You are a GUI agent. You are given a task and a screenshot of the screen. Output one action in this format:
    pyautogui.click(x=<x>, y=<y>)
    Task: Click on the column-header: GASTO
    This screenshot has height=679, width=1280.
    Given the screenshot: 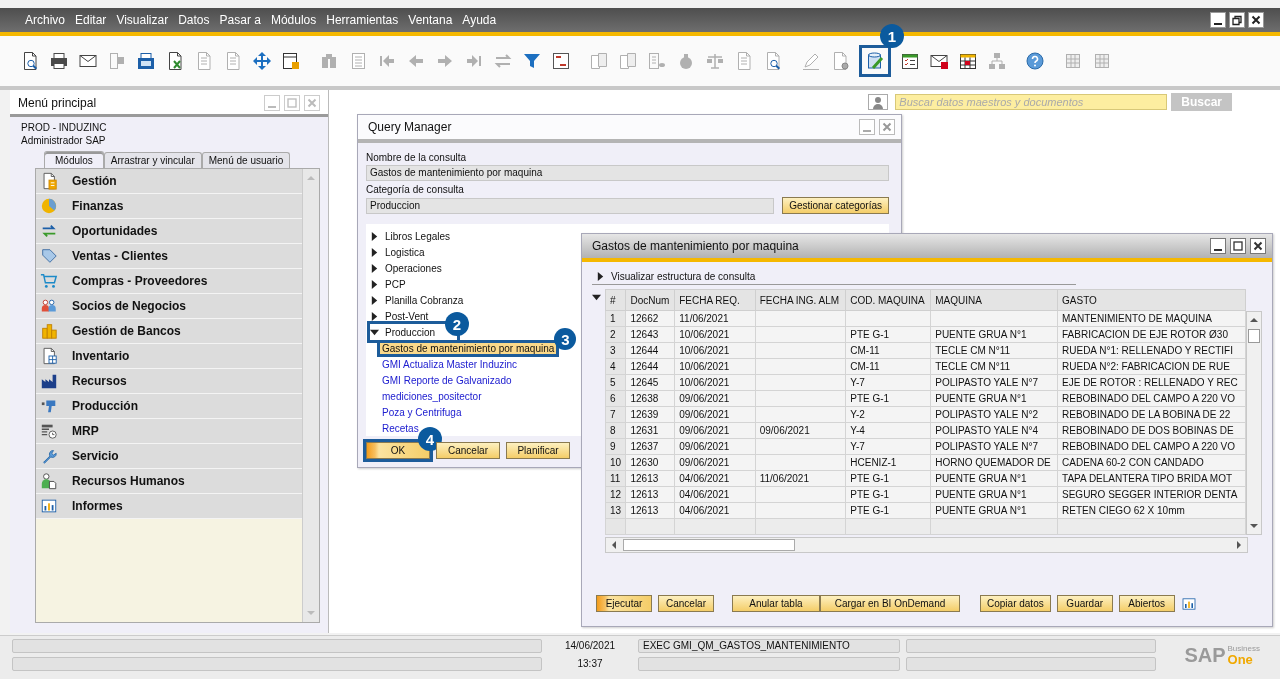 What is the action you would take?
    pyautogui.click(x=1151, y=300)
    